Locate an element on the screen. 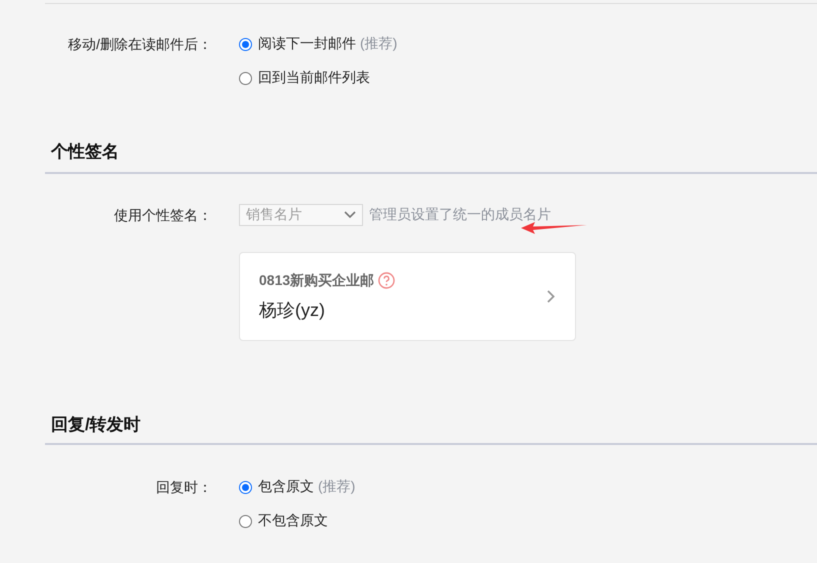  option-label: 不包含原文 is located at coordinates (293, 521).